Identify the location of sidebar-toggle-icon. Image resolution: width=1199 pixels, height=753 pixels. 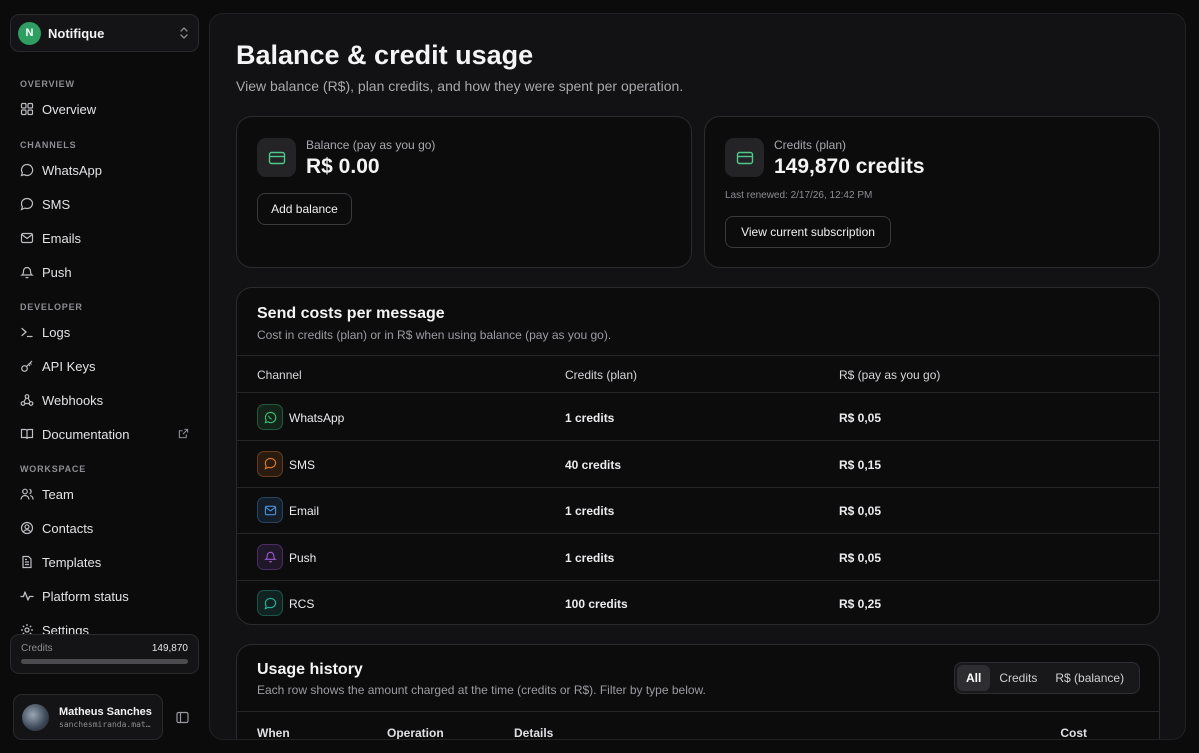
(182, 717).